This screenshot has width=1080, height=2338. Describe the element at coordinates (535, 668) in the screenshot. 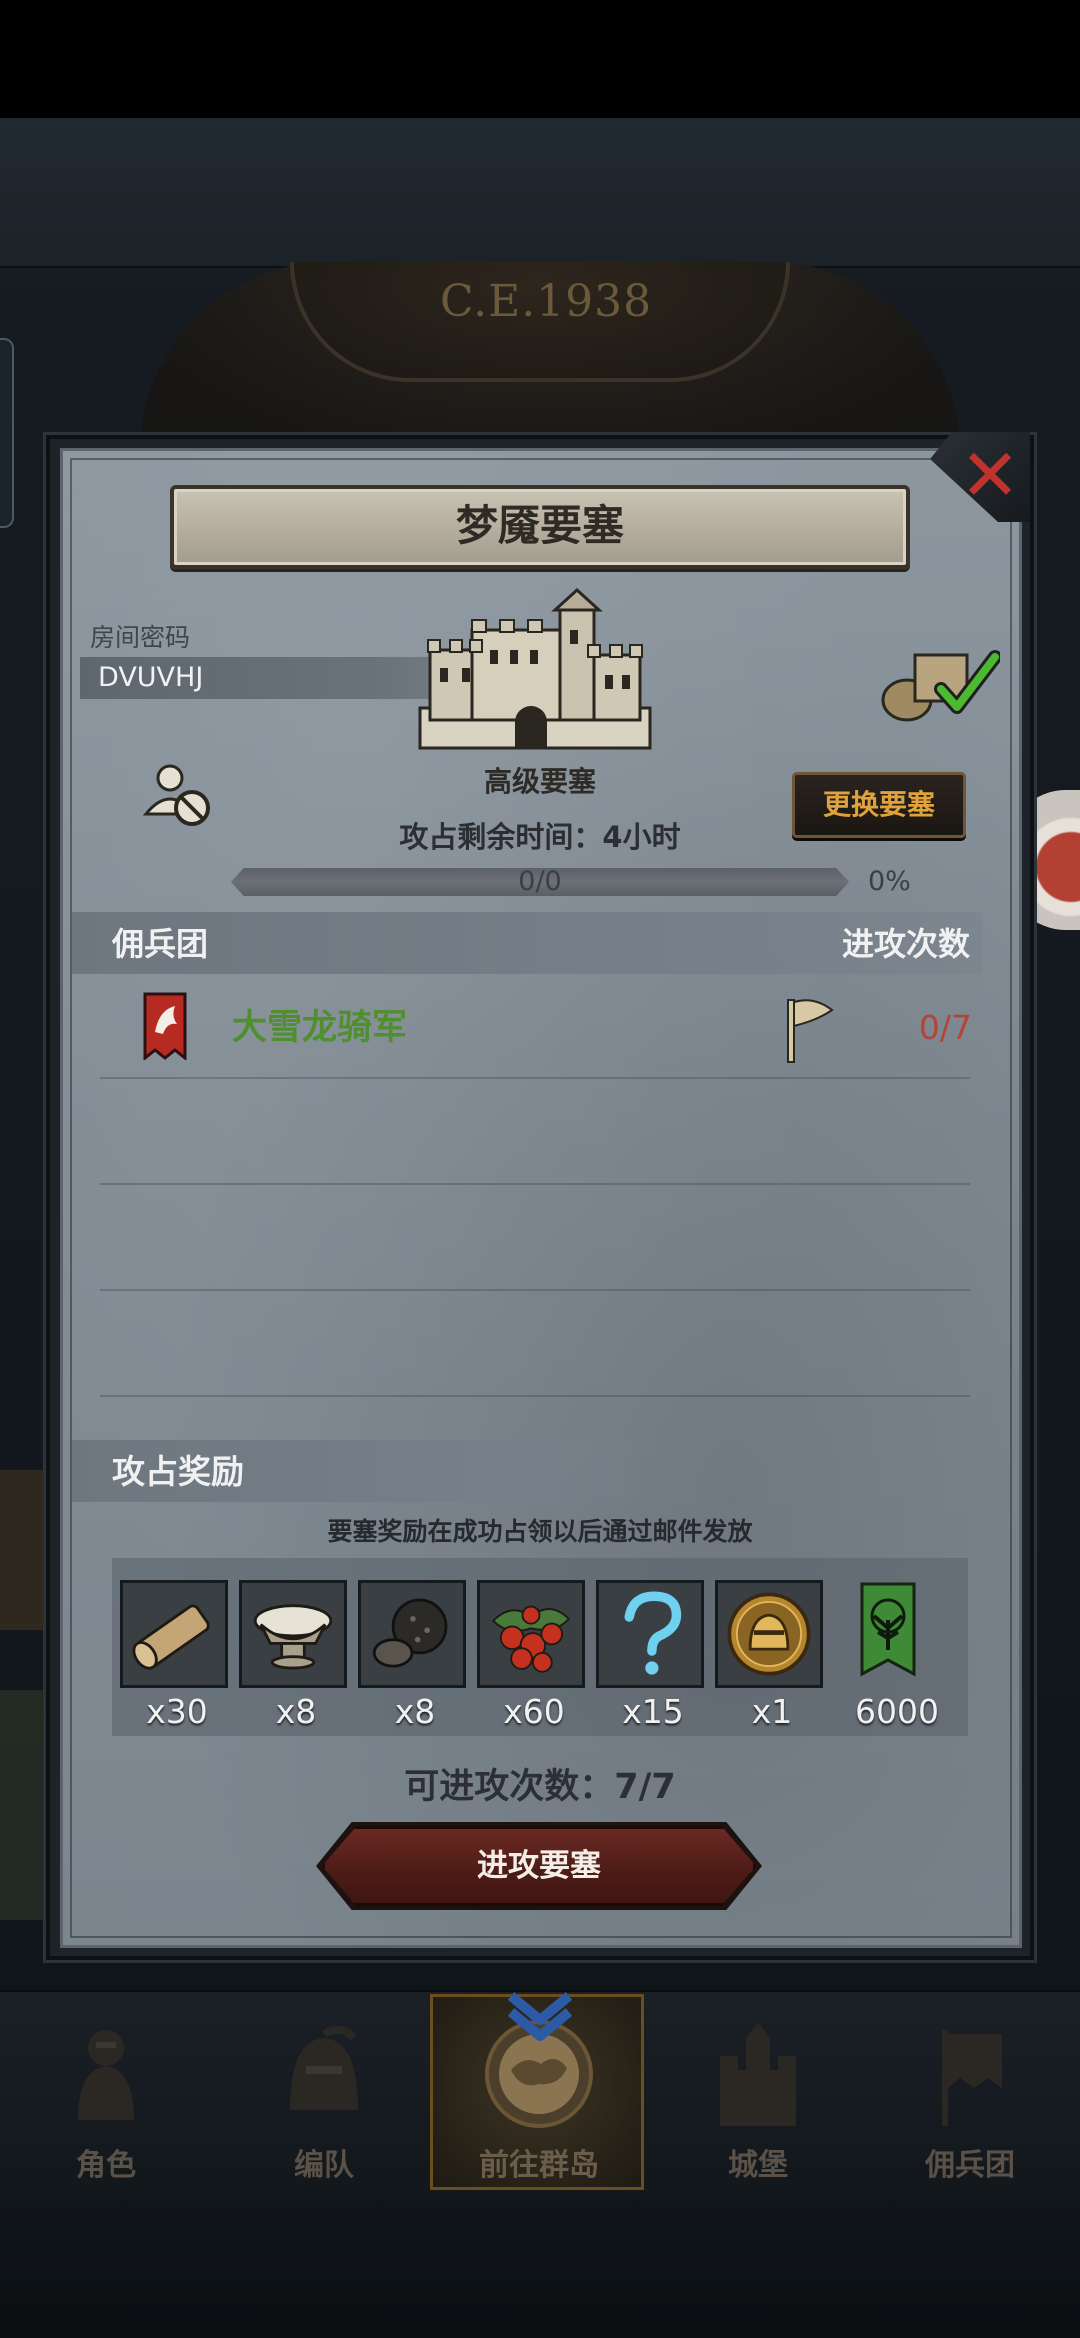

I see `fortress-icon` at that location.